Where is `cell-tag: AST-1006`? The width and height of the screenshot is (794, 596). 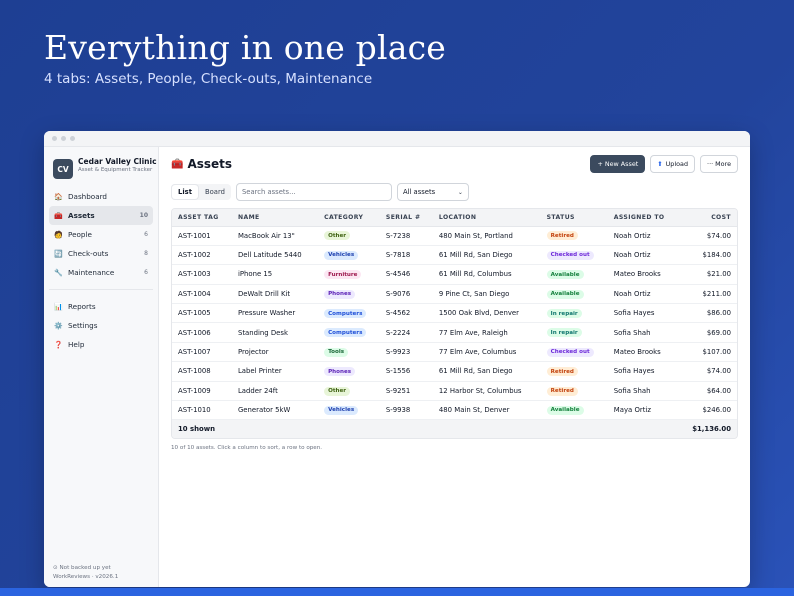 cell-tag: AST-1006 is located at coordinates (202, 332).